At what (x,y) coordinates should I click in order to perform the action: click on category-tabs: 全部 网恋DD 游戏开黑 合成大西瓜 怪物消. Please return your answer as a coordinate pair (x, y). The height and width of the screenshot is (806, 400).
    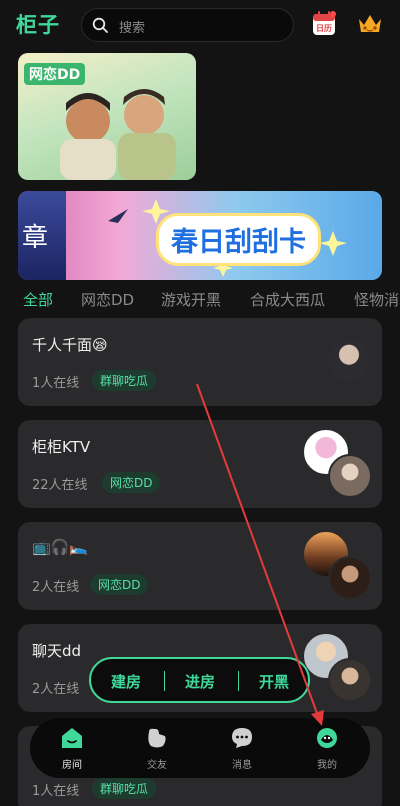
    Looking at the image, I should click on (200, 299).